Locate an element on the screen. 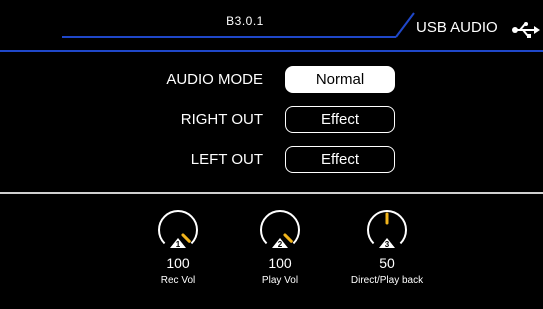 This screenshot has height=309, width=543. knob-number: 2 is located at coordinates (280, 244).